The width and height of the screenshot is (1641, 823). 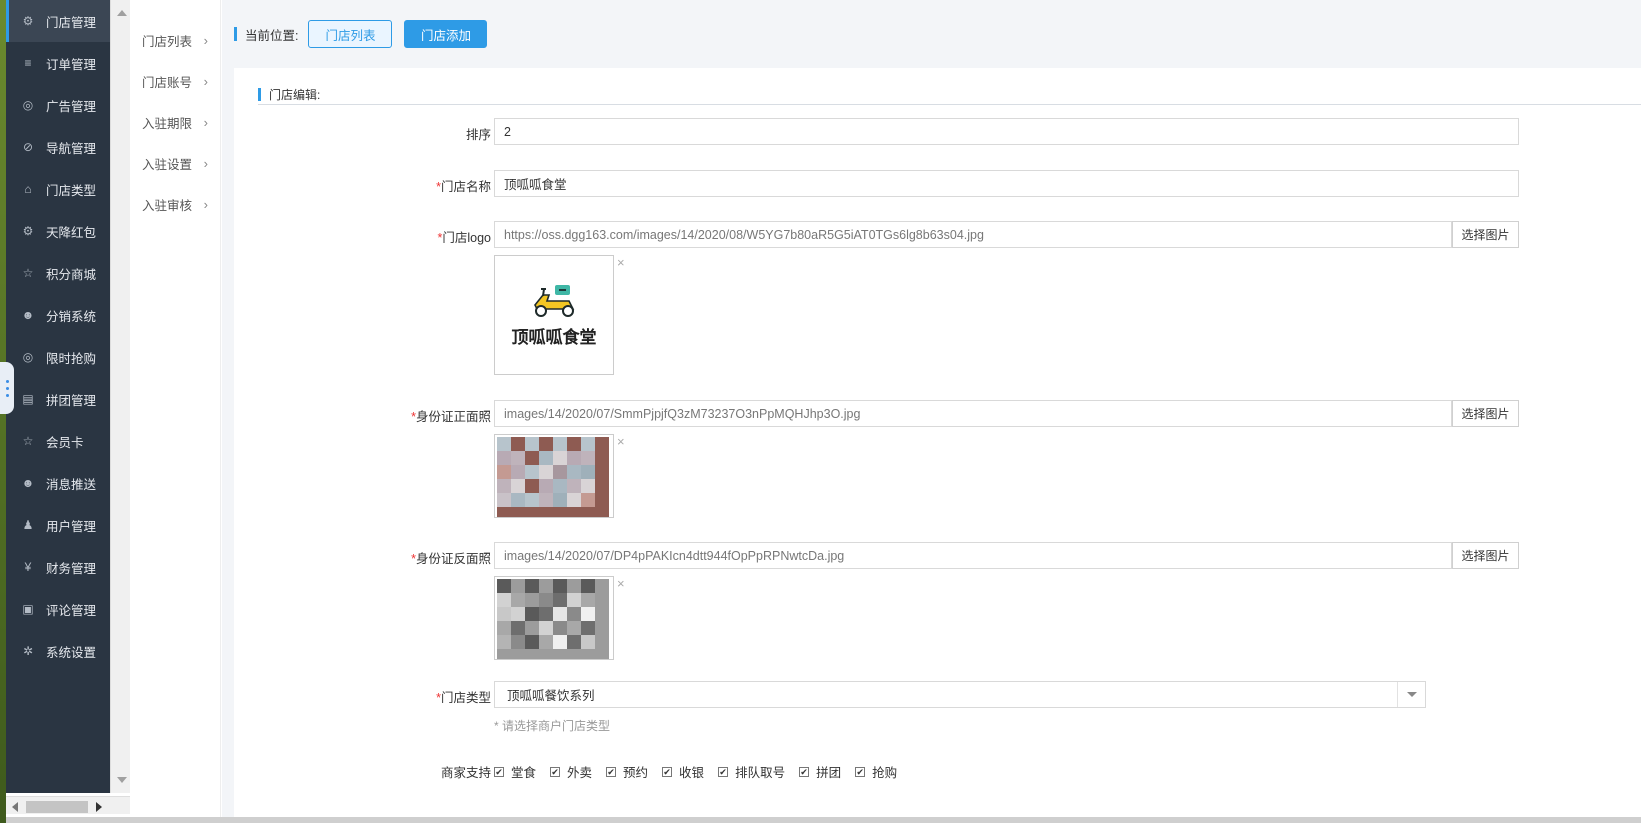 I want to click on sort-input: 2, so click(x=1006, y=131).